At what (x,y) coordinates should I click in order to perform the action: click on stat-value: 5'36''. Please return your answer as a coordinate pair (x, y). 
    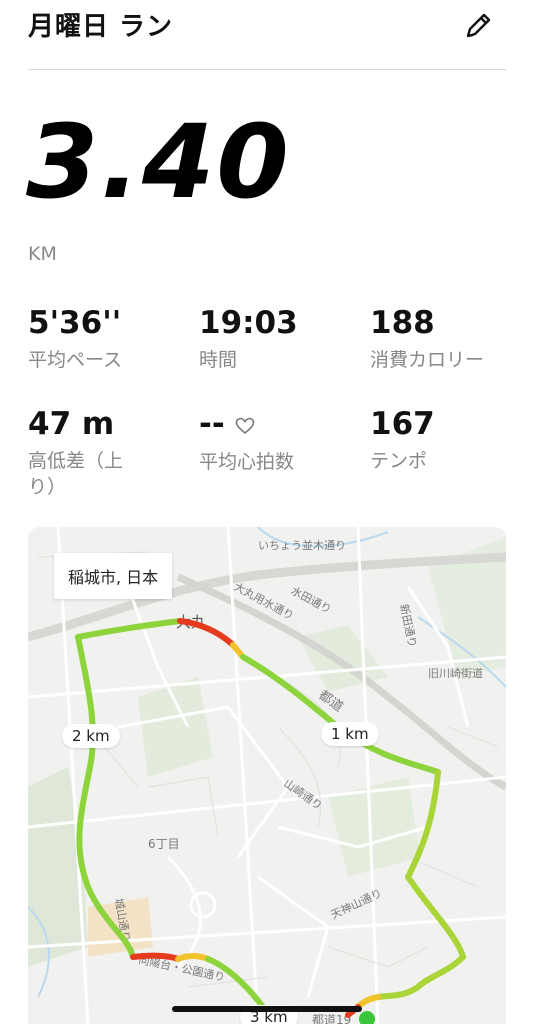
    Looking at the image, I should click on (75, 323).